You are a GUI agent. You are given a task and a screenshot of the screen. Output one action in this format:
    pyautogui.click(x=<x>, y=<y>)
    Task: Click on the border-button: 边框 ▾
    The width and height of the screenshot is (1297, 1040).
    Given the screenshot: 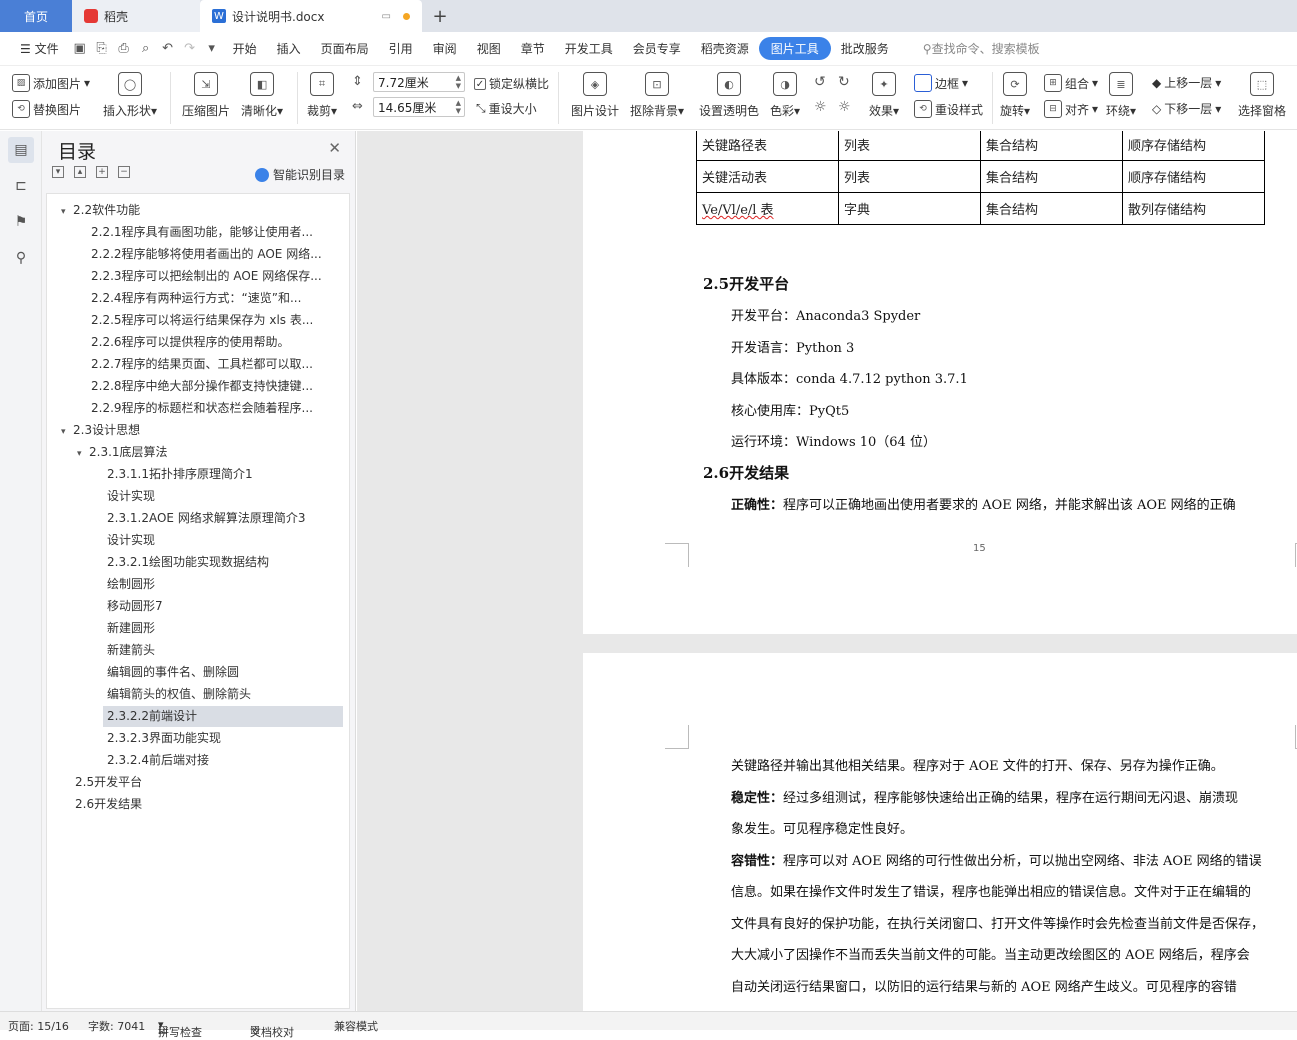 What is the action you would take?
    pyautogui.click(x=941, y=83)
    